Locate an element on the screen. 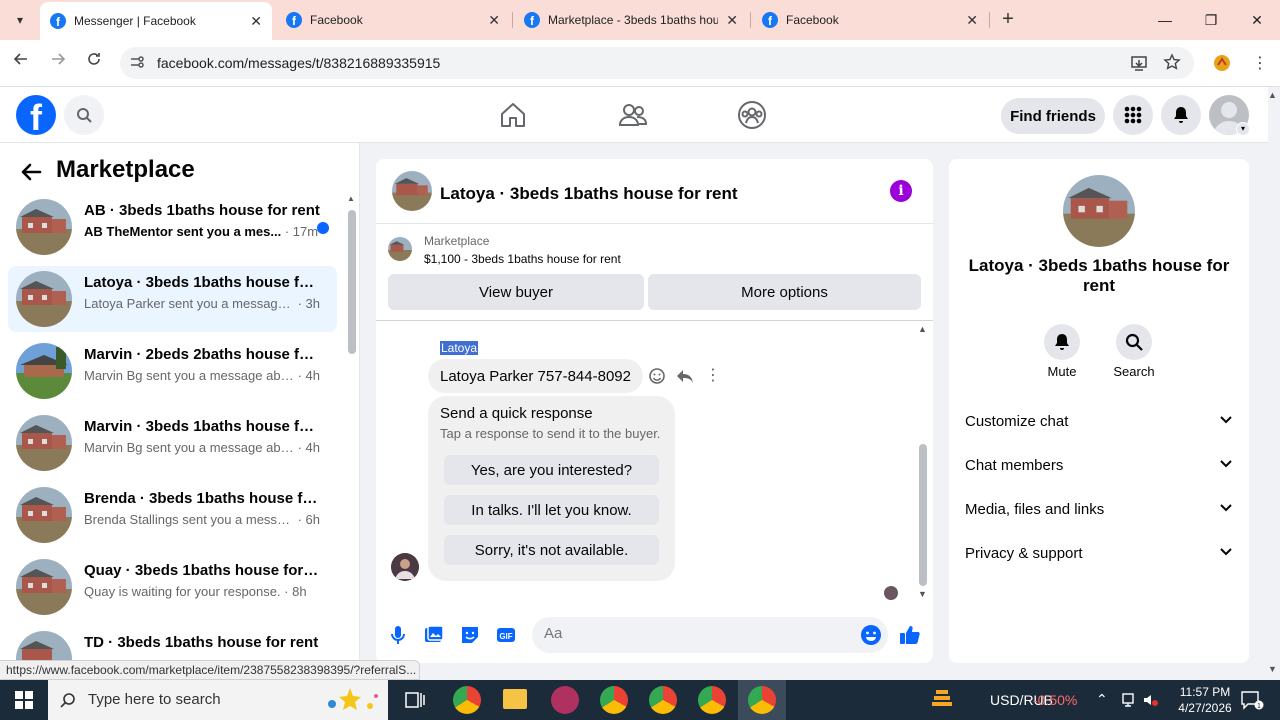 This screenshot has height=720, width=1280. search-in-chat-button is located at coordinates (1134, 342).